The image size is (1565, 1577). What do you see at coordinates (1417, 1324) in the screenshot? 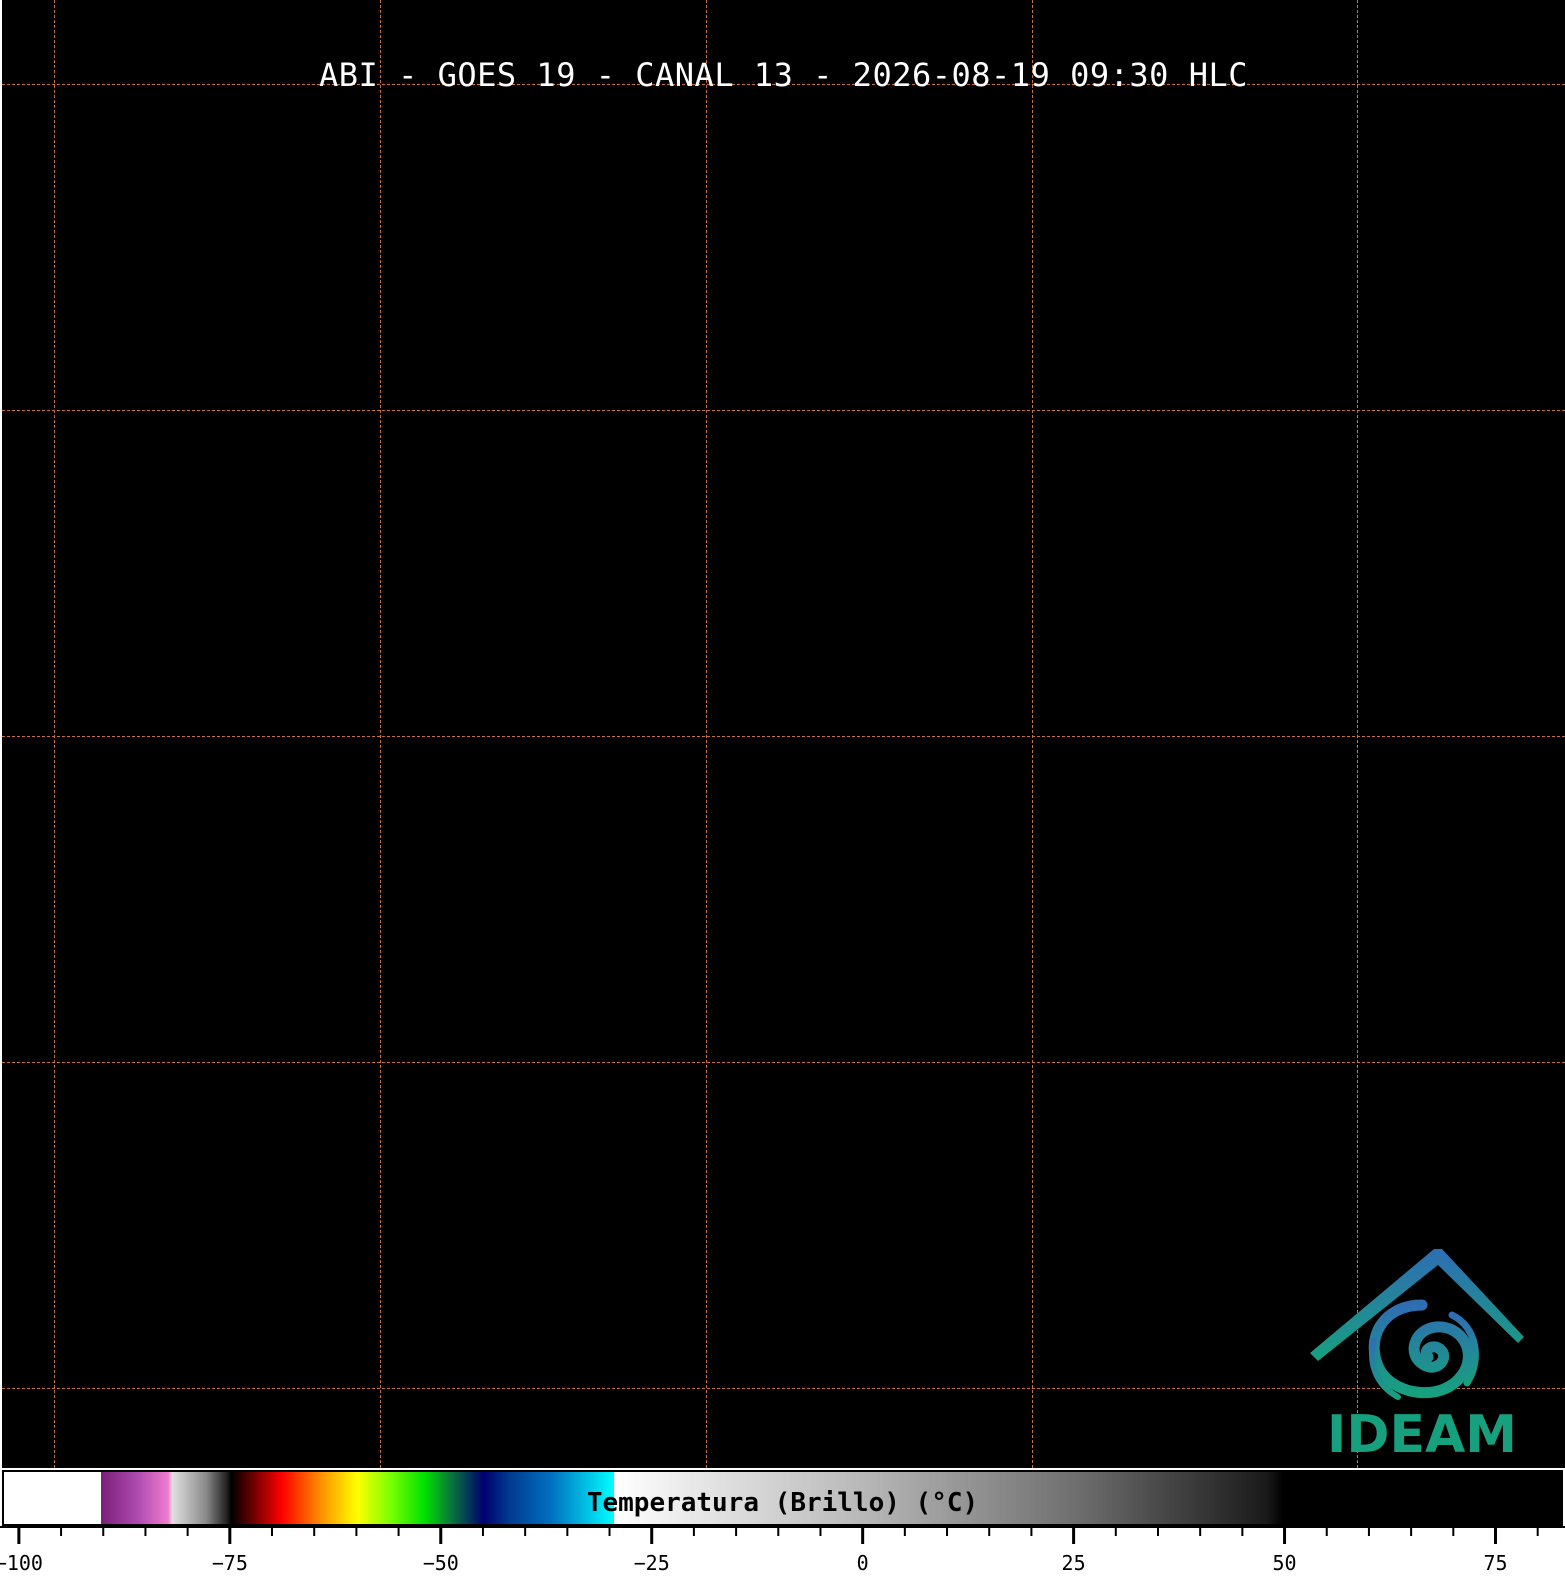
I see `ideam-swirl-roof-icon` at bounding box center [1417, 1324].